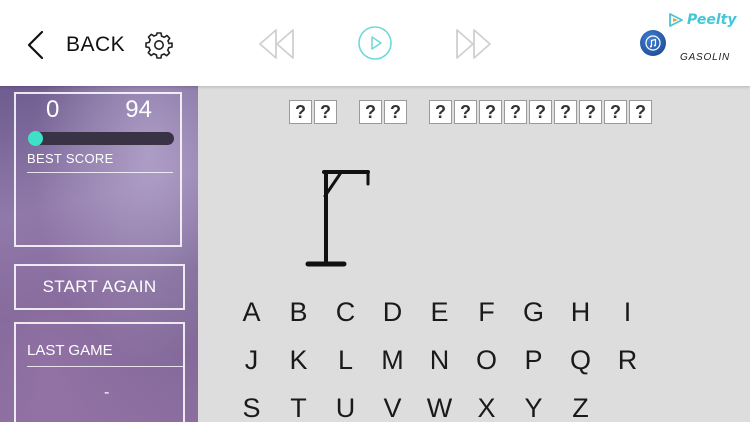 This screenshot has height=422, width=750. Describe the element at coordinates (345, 312) in the screenshot. I see `letter-key-c: C` at that location.